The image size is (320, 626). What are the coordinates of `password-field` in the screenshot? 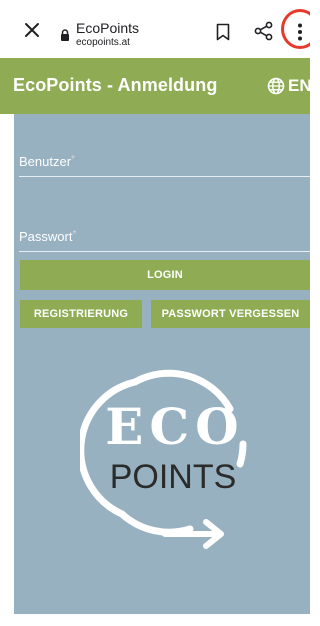 It's located at (164, 239).